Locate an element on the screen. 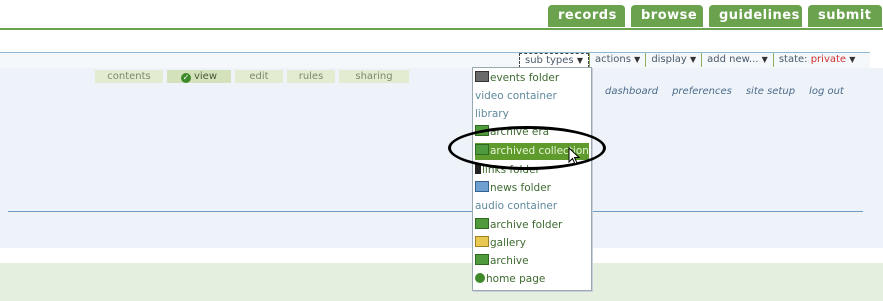  top-nav: records browse guidelines submit is located at coordinates (715, 16).